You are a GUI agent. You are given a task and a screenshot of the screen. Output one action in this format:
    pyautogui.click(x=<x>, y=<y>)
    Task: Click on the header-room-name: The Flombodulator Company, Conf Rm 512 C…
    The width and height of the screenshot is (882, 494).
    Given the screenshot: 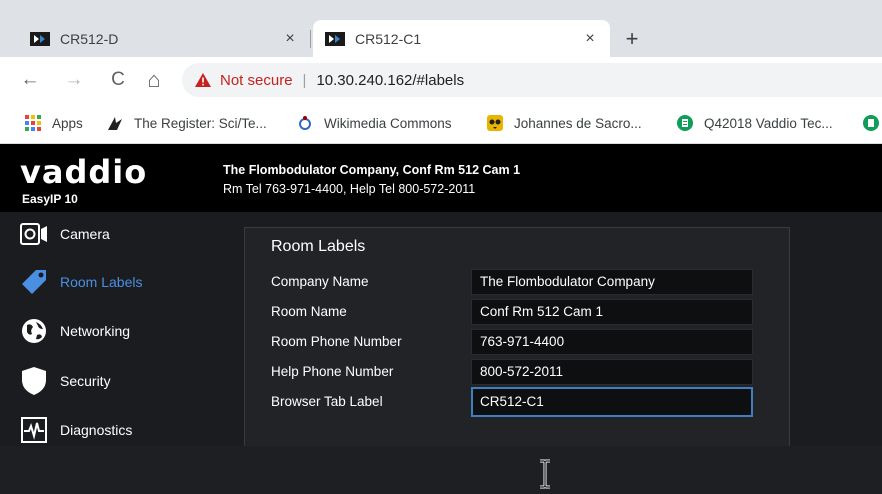 What is the action you would take?
    pyautogui.click(x=372, y=170)
    